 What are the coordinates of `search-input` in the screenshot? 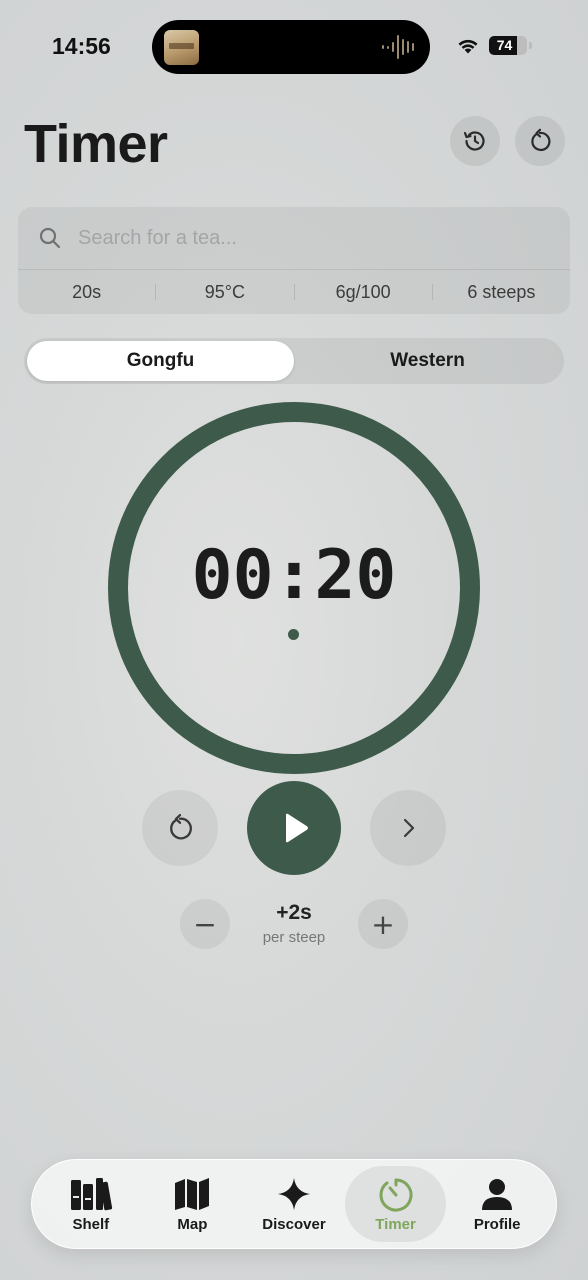 It's located at (298, 238).